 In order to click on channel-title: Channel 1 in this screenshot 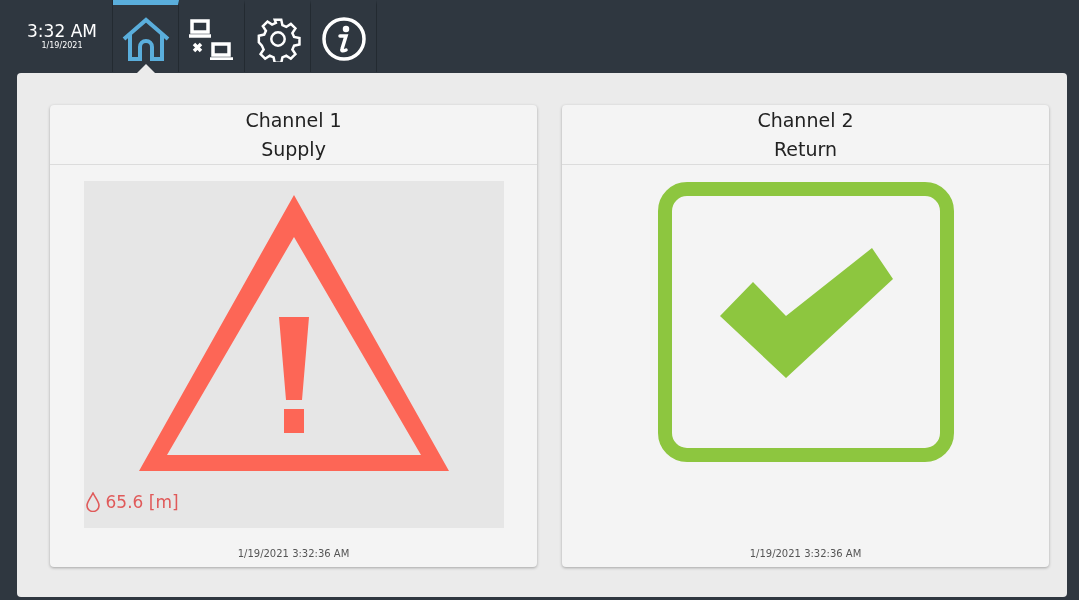, I will do `click(293, 120)`.